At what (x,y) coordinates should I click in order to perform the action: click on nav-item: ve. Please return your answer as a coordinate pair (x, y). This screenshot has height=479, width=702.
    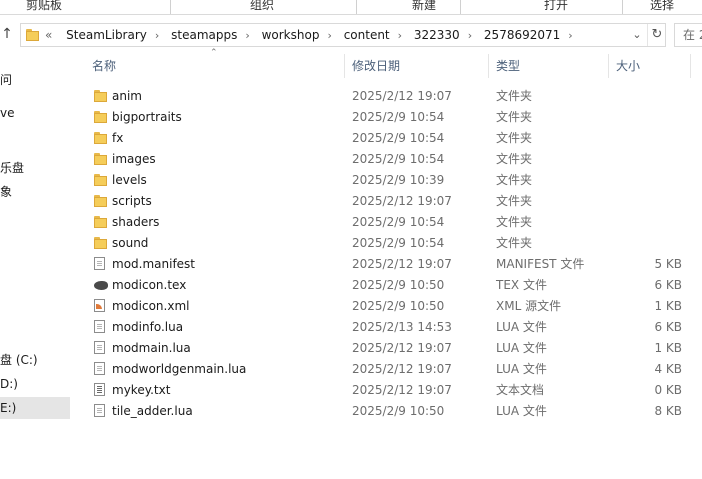
    Looking at the image, I should click on (35, 113).